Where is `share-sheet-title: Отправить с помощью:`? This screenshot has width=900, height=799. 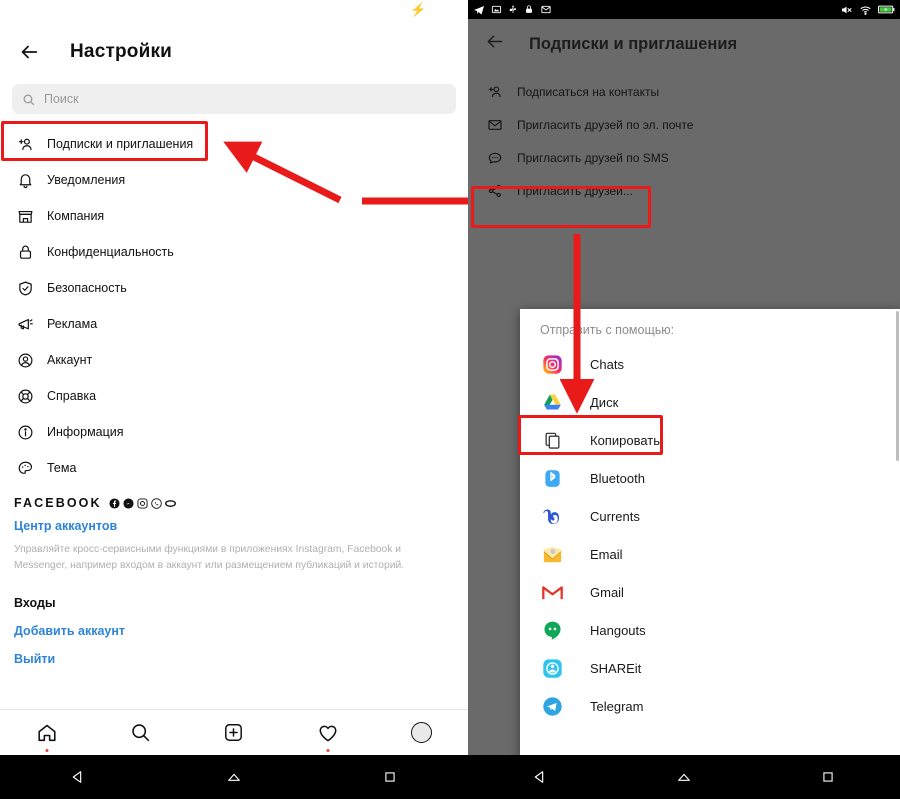
share-sheet-title: Отправить с помощью: is located at coordinates (607, 330).